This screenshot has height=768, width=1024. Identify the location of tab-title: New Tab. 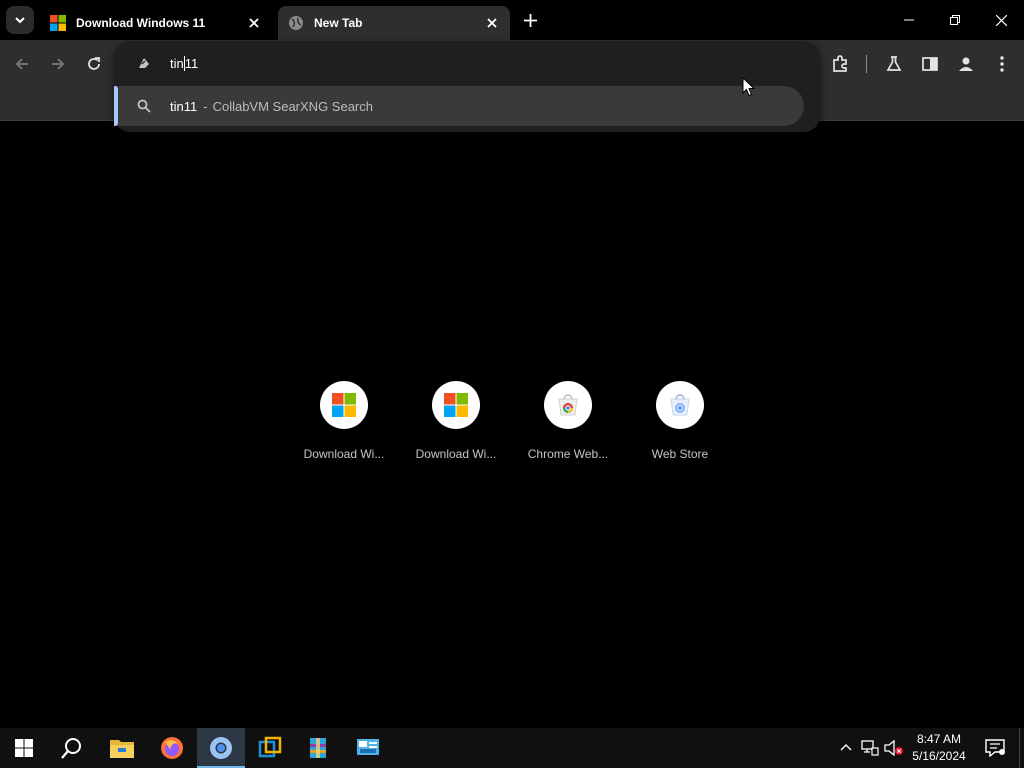
(338, 23).